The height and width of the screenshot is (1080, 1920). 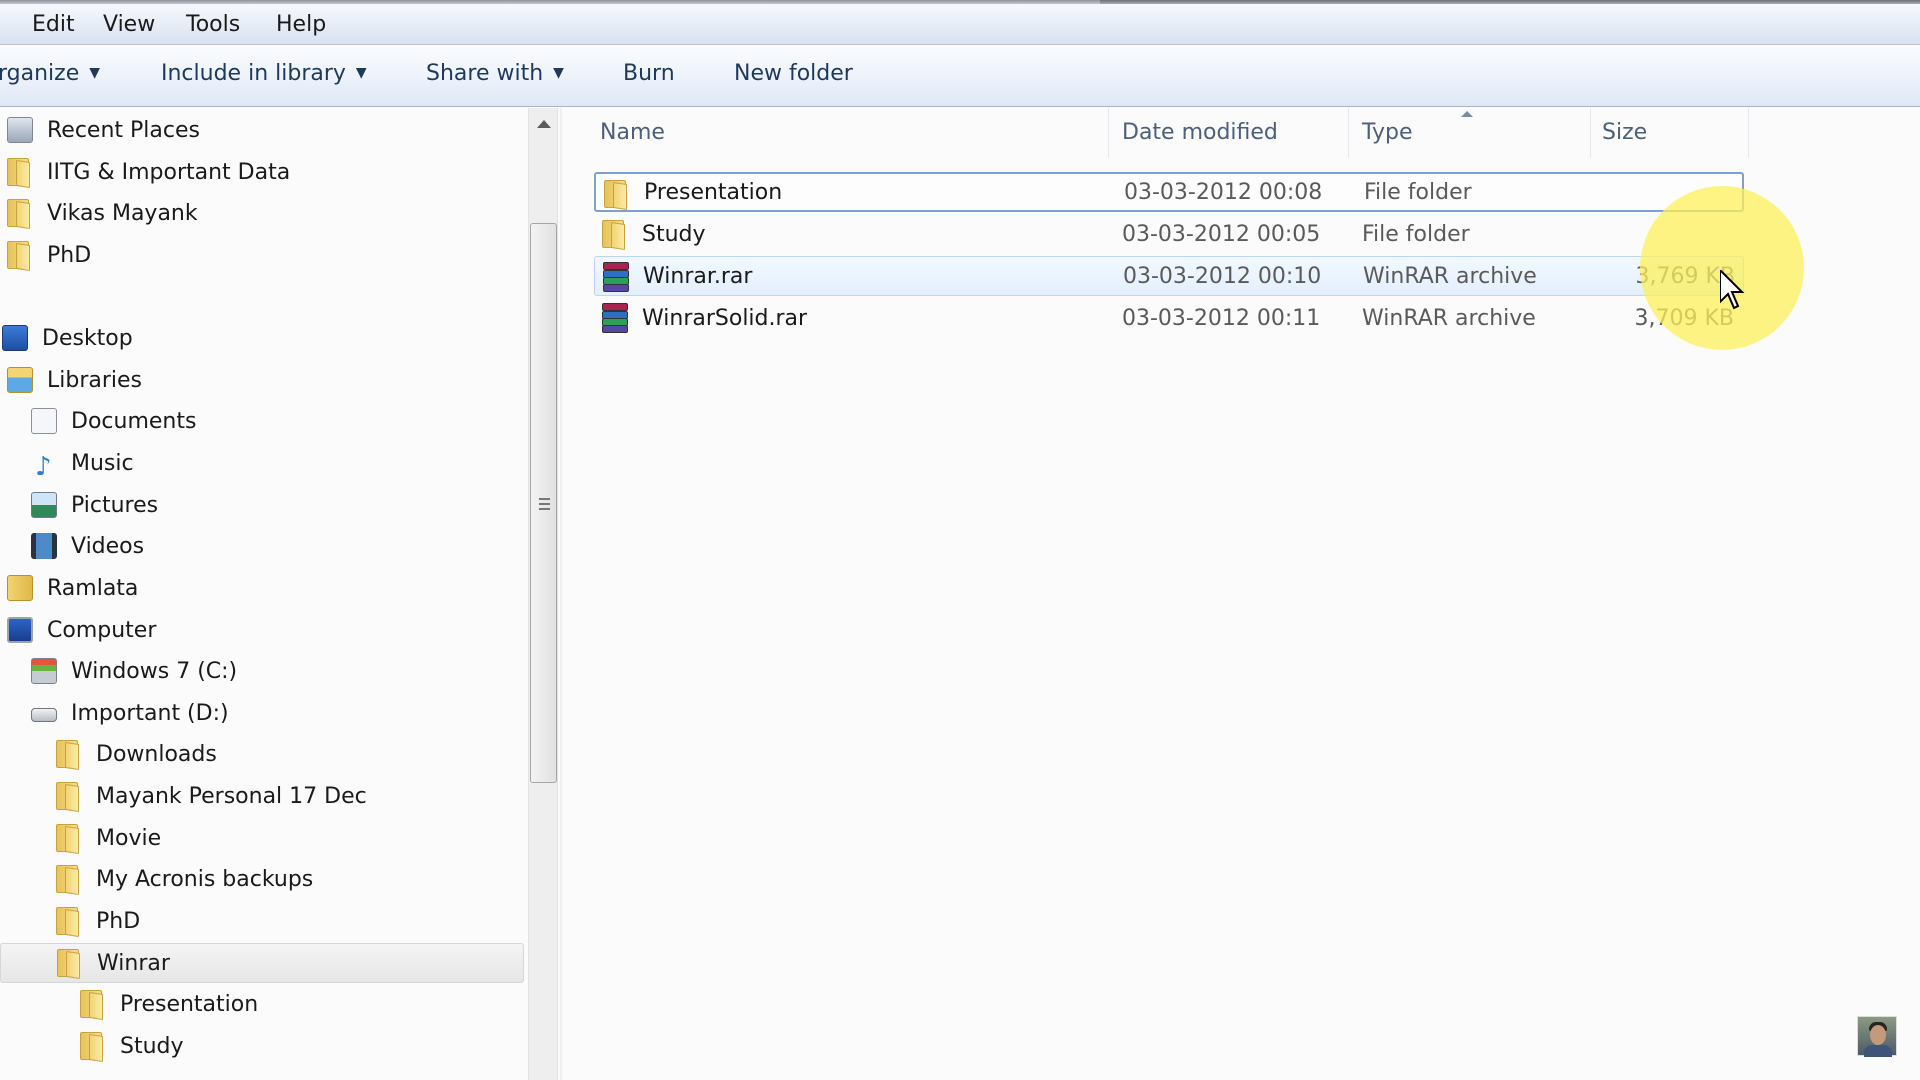 I want to click on nav-item-label: Music, so click(x=102, y=463).